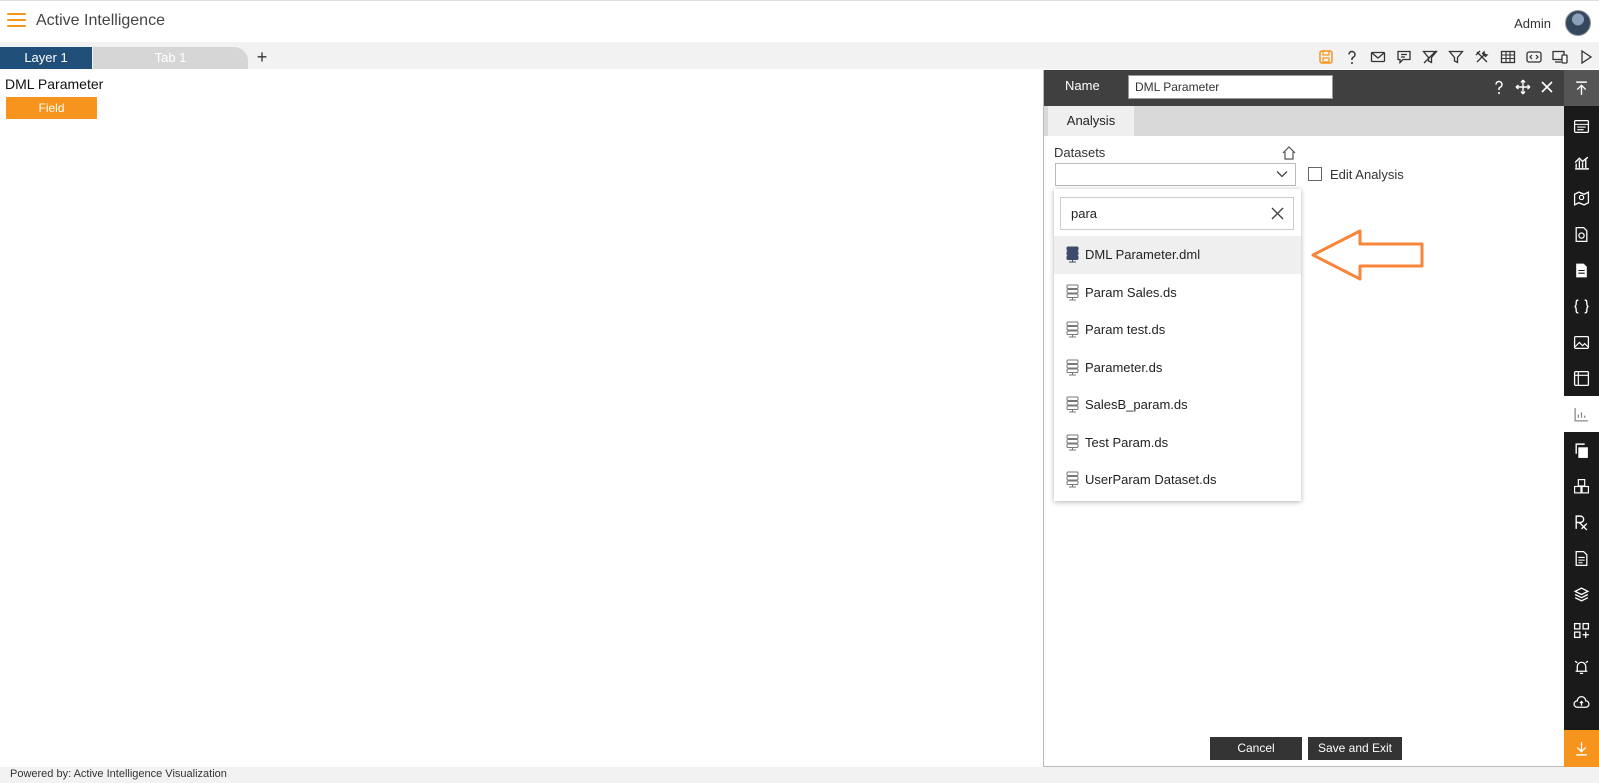  What do you see at coordinates (1404, 57) in the screenshot?
I see `comment-icon` at bounding box center [1404, 57].